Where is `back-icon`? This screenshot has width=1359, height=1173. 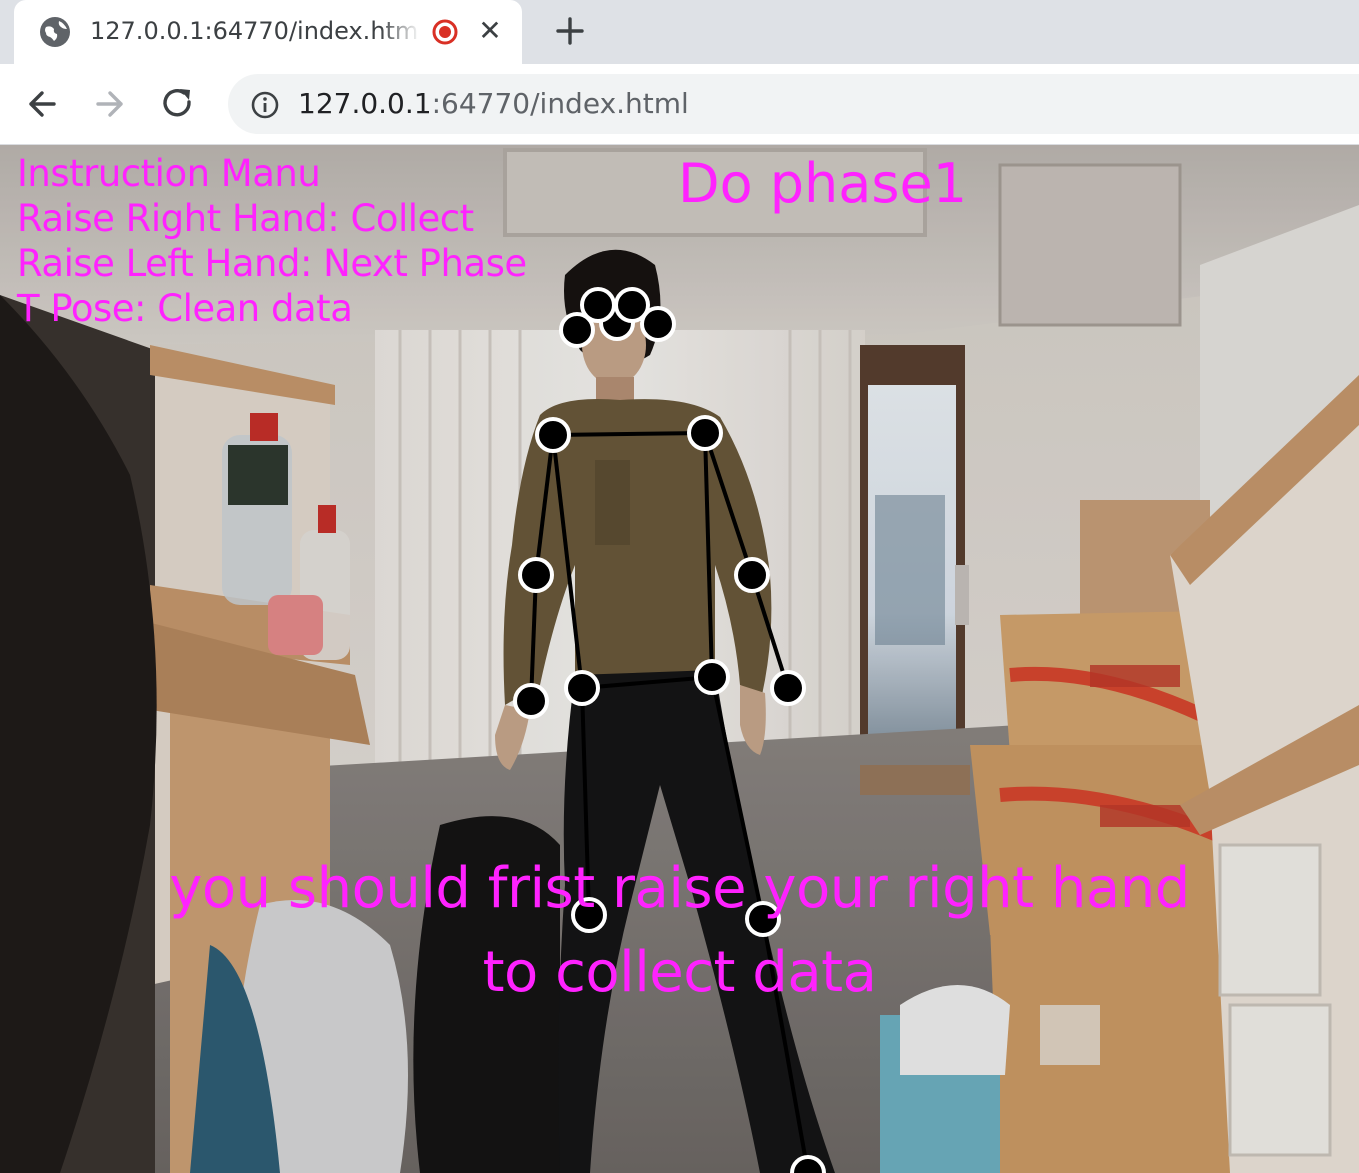 back-icon is located at coordinates (42, 104).